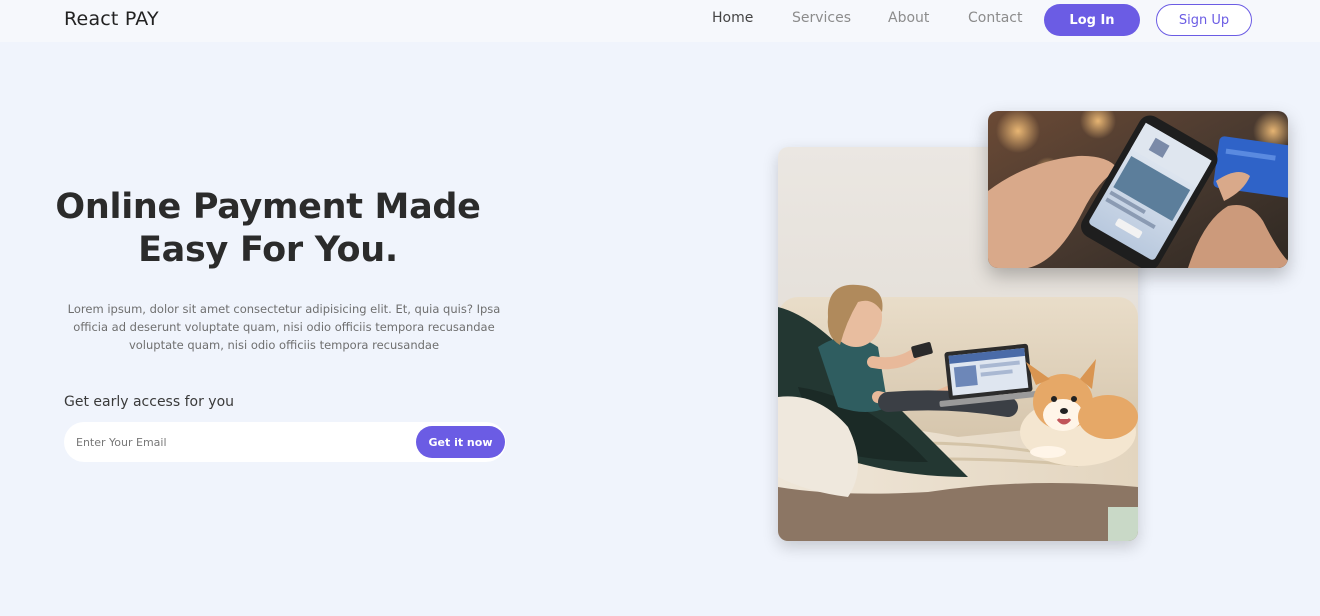 The image size is (1320, 616). Describe the element at coordinates (821, 18) in the screenshot. I see `nav-link-services: Services` at that location.